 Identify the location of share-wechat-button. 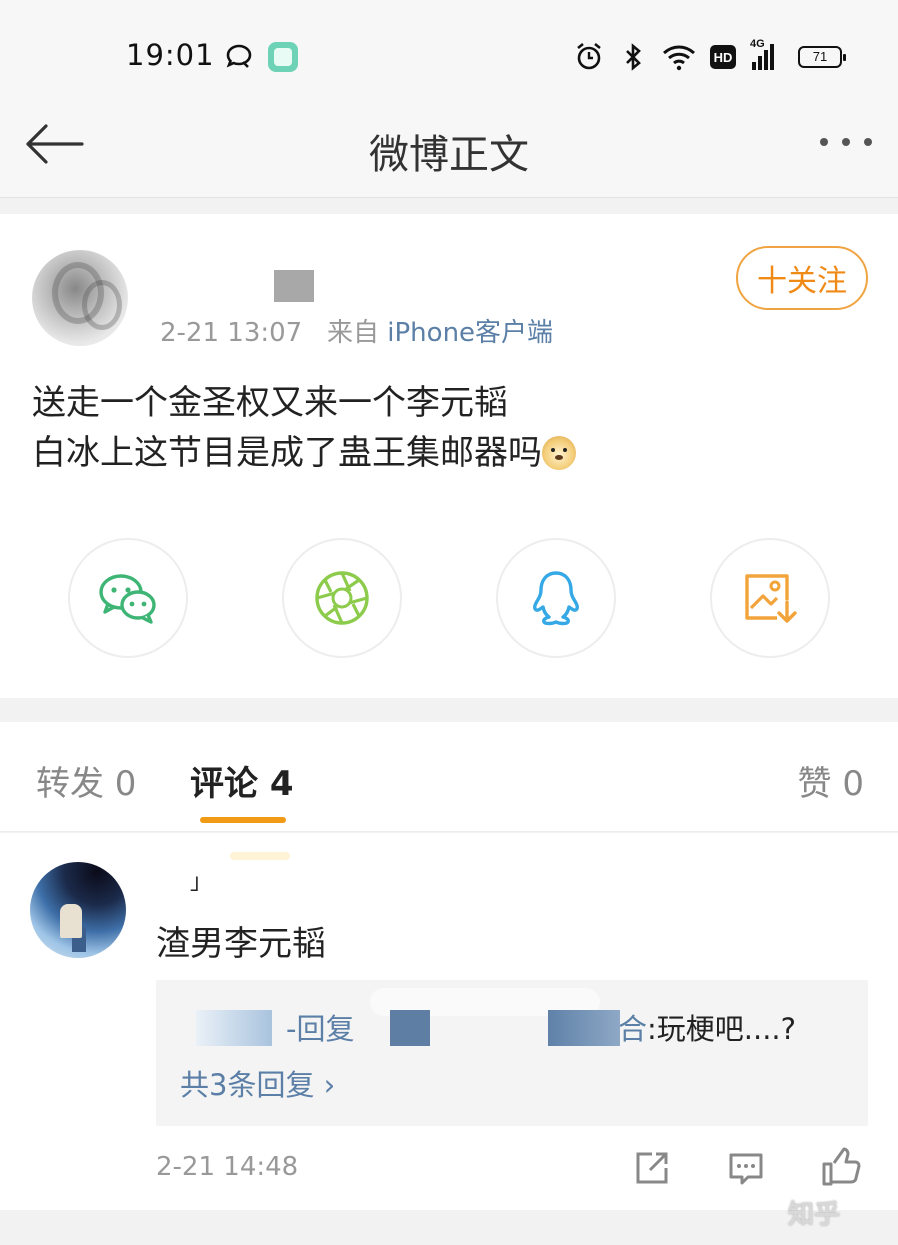
(128, 598).